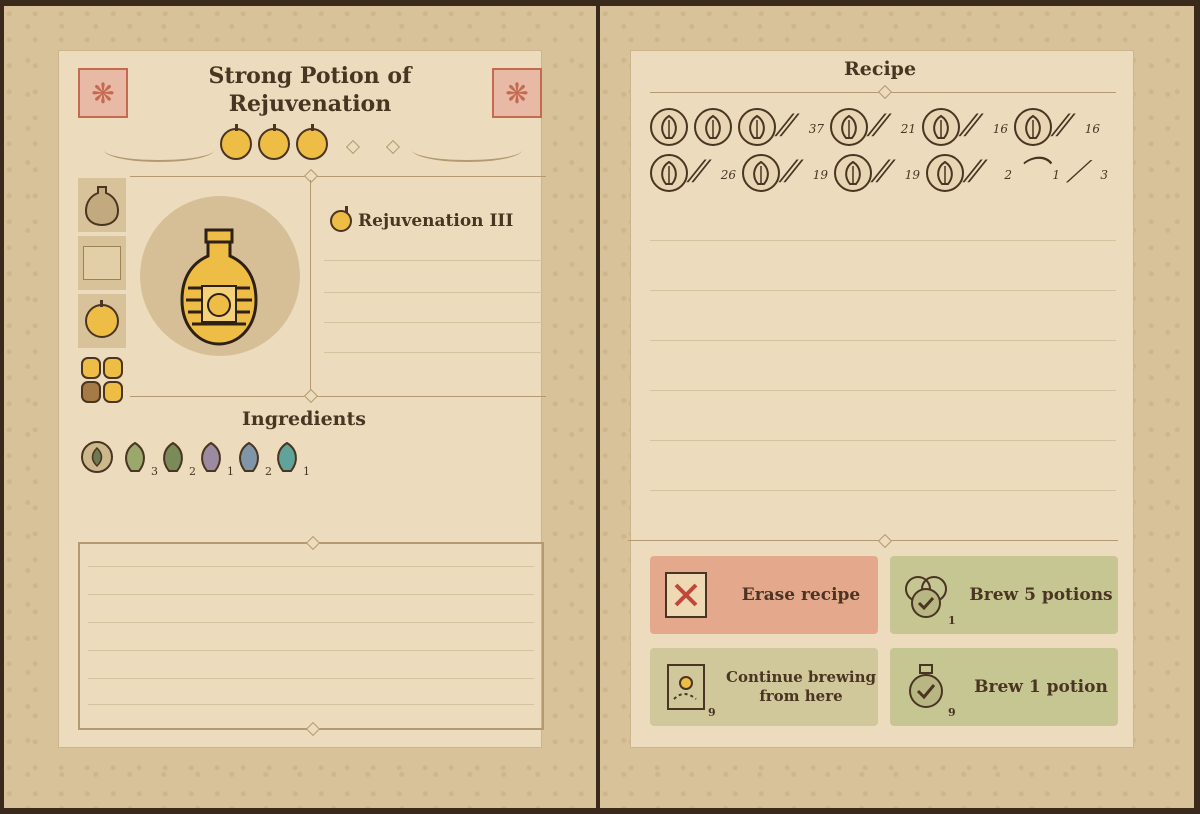  I want to click on ingredients-list: 32121, so click(195, 459).